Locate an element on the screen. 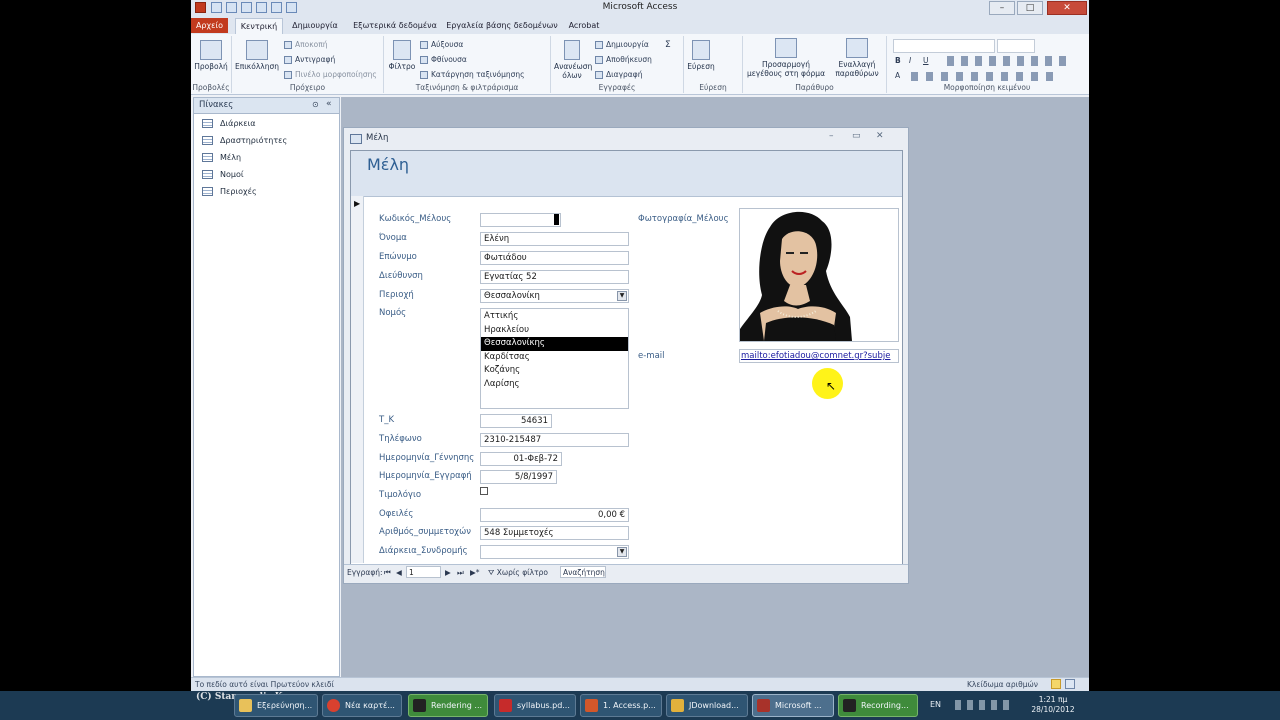 Image resolution: width=1280 pixels, height=720 pixels. font-name-combo is located at coordinates (944, 46).